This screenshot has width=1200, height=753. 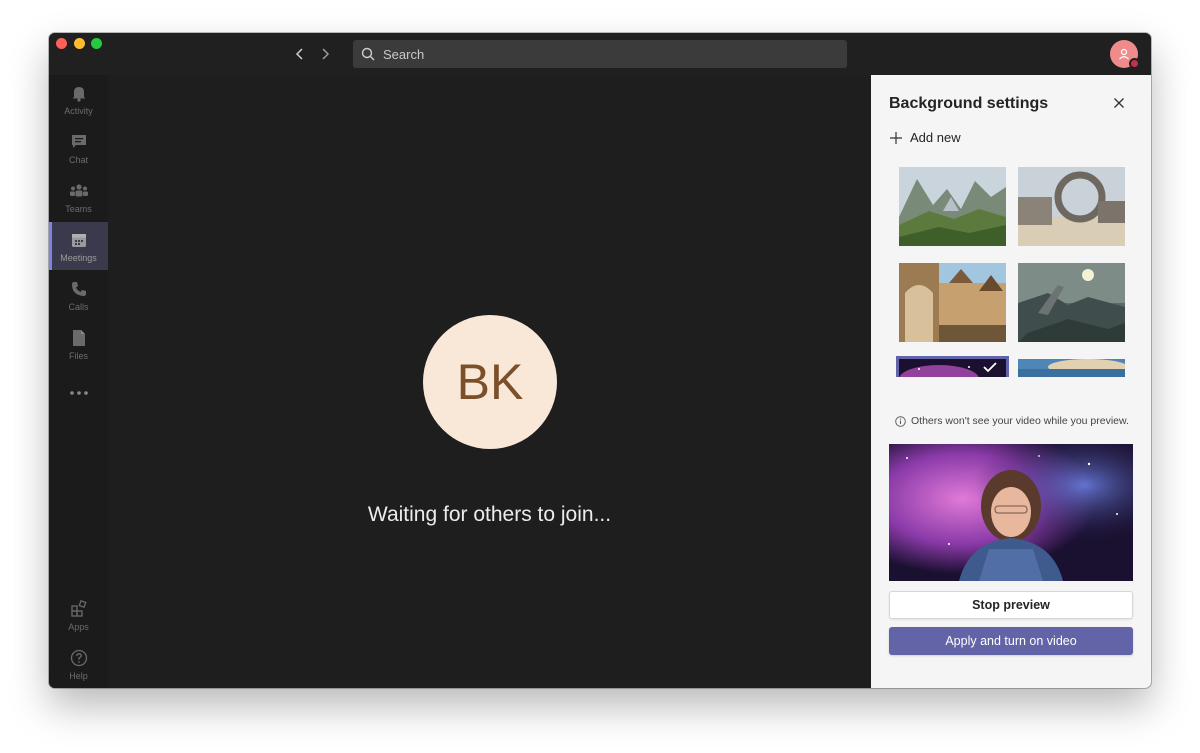 What do you see at coordinates (79, 289) in the screenshot?
I see `phone-icon` at bounding box center [79, 289].